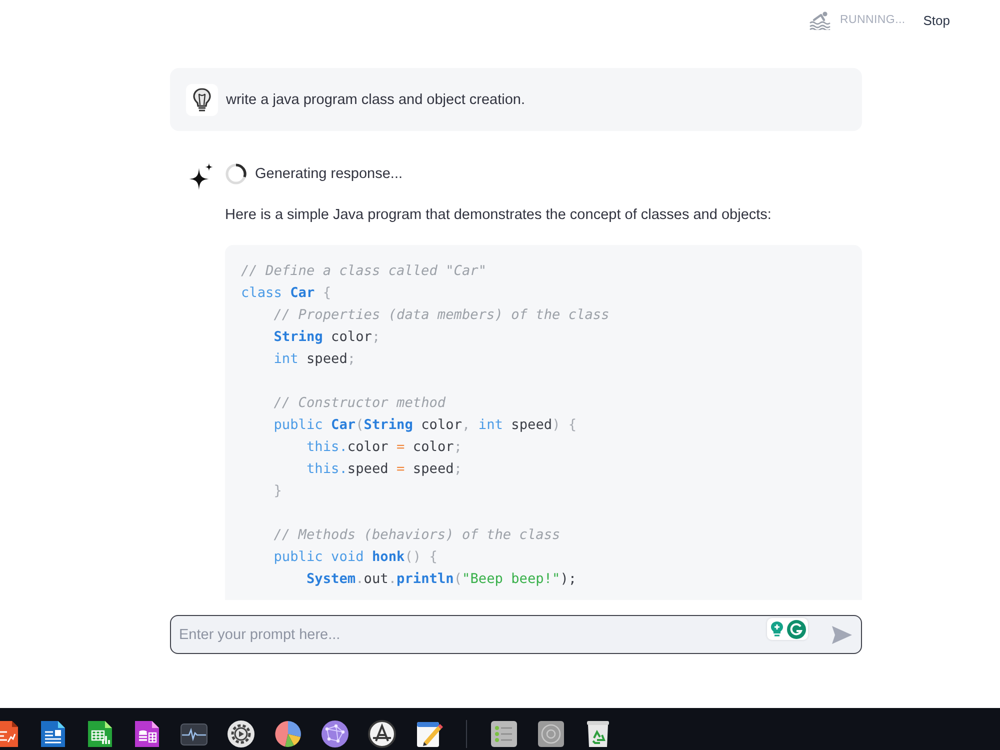 Image resolution: width=1000 pixels, height=750 pixels. What do you see at coordinates (53, 734) in the screenshot?
I see `document-icon` at bounding box center [53, 734].